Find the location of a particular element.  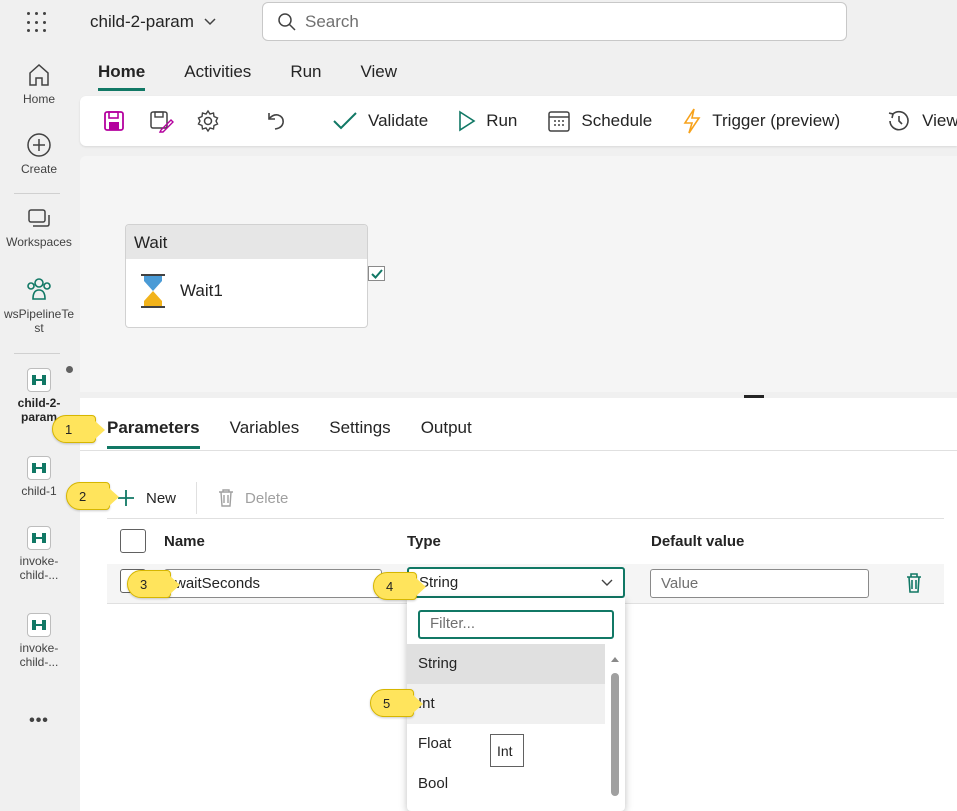

save-icon is located at coordinates (114, 121).